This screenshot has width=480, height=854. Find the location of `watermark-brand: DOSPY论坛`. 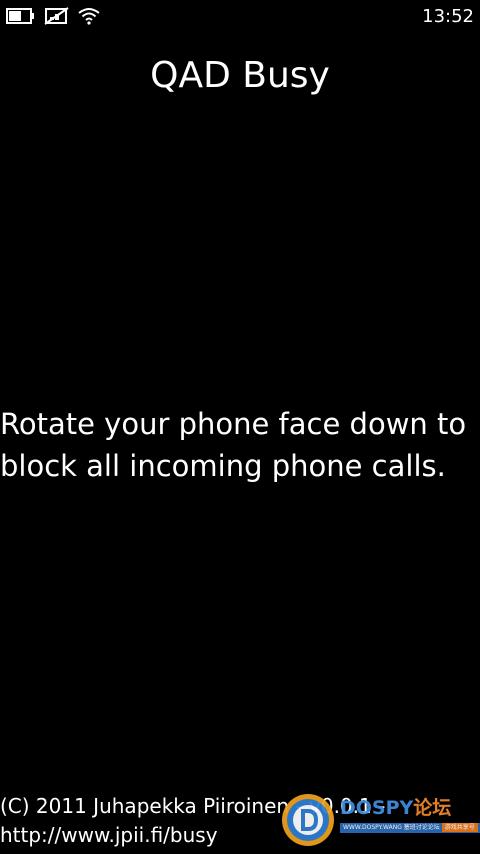

watermark-brand: DOSPY论坛 is located at coordinates (396, 808).